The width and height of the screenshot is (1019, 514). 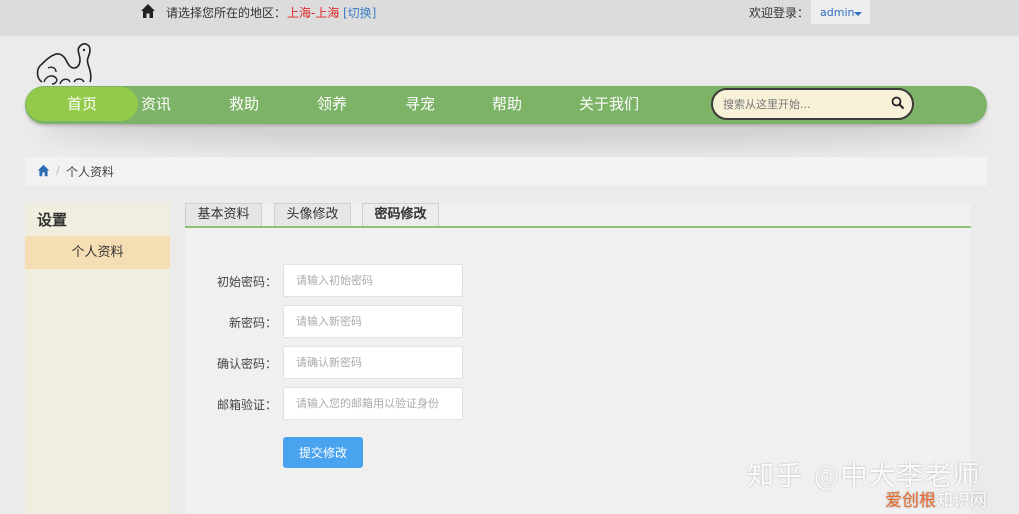 I want to click on region-switch-link: [切换], so click(x=359, y=12).